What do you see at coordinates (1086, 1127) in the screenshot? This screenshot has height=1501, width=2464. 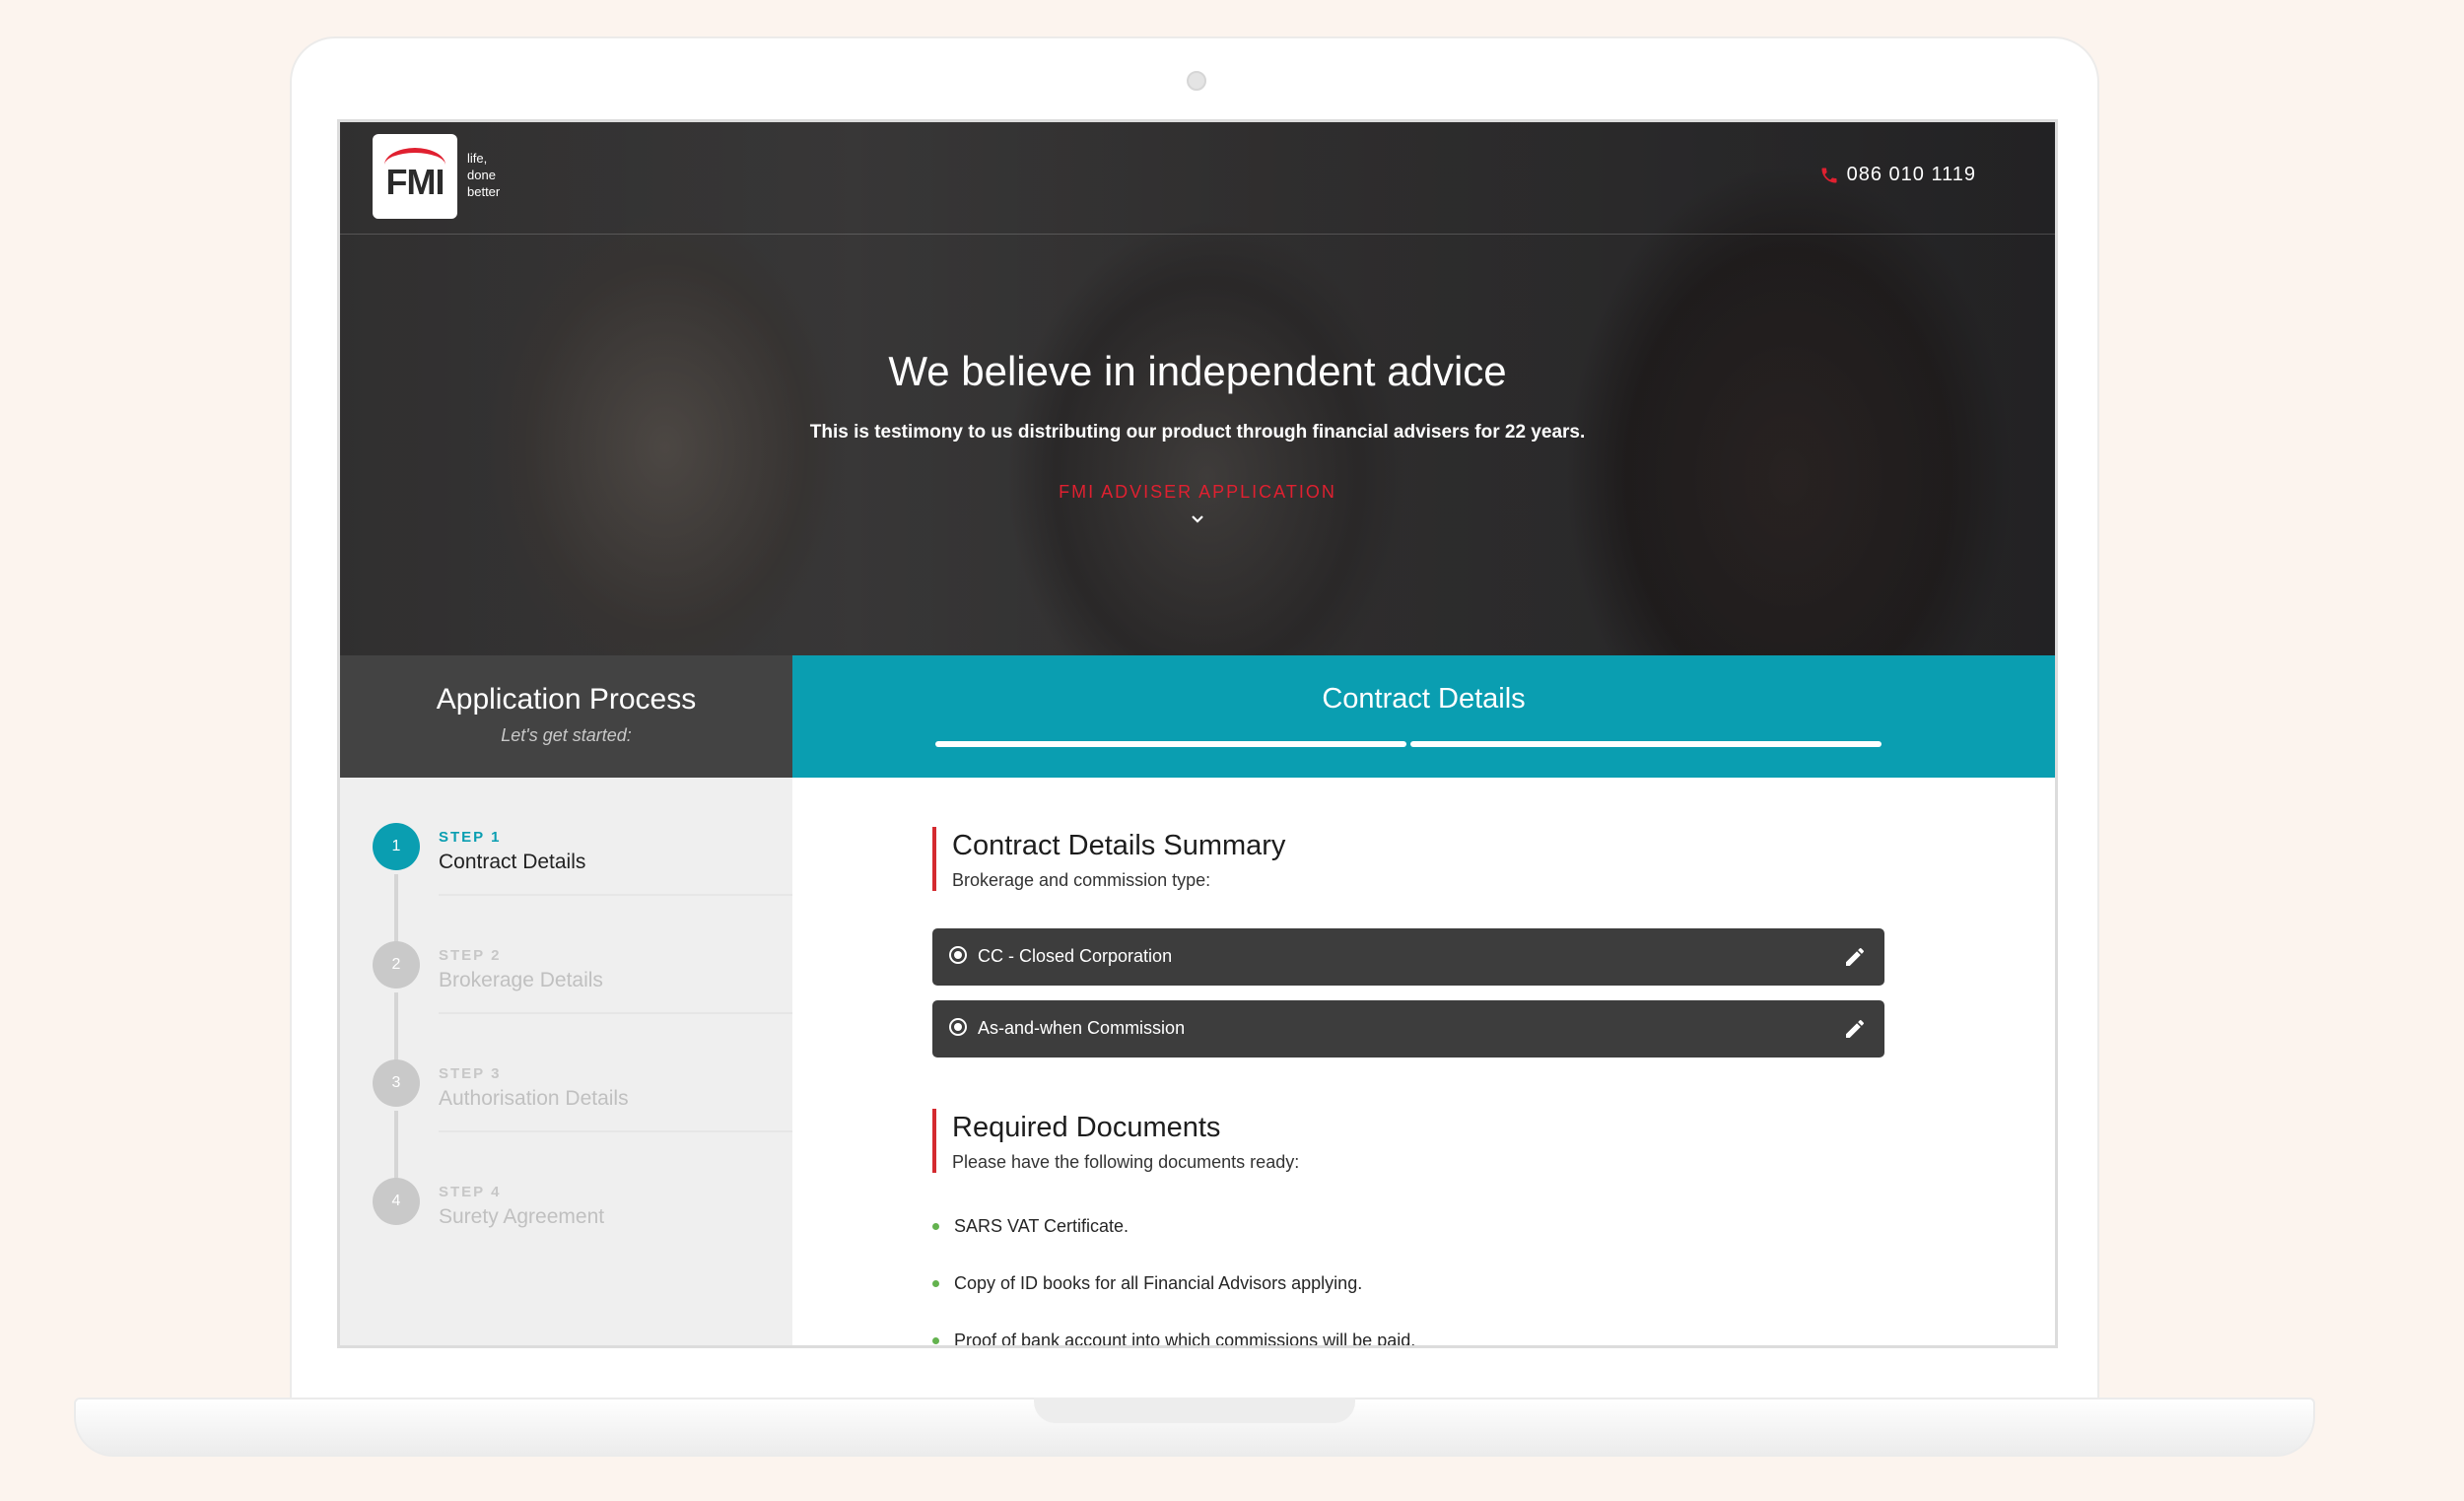 I see `documents-title: Required Documents` at bounding box center [1086, 1127].